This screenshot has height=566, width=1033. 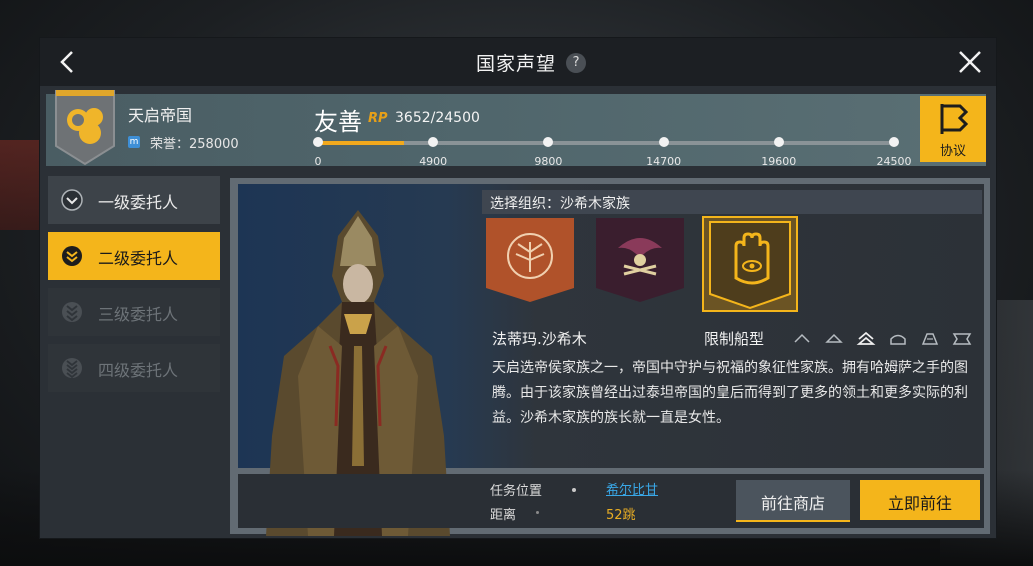 I want to click on quad-chevron-circle-icon, so click(x=72, y=368).